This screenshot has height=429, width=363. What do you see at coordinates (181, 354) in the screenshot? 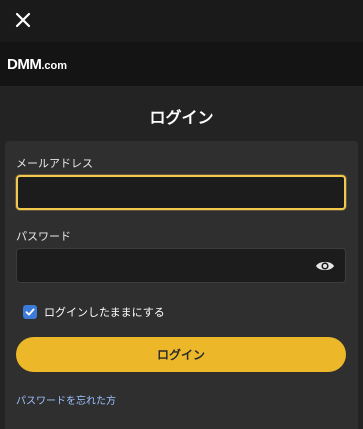
I see `login-button: ログイン` at bounding box center [181, 354].